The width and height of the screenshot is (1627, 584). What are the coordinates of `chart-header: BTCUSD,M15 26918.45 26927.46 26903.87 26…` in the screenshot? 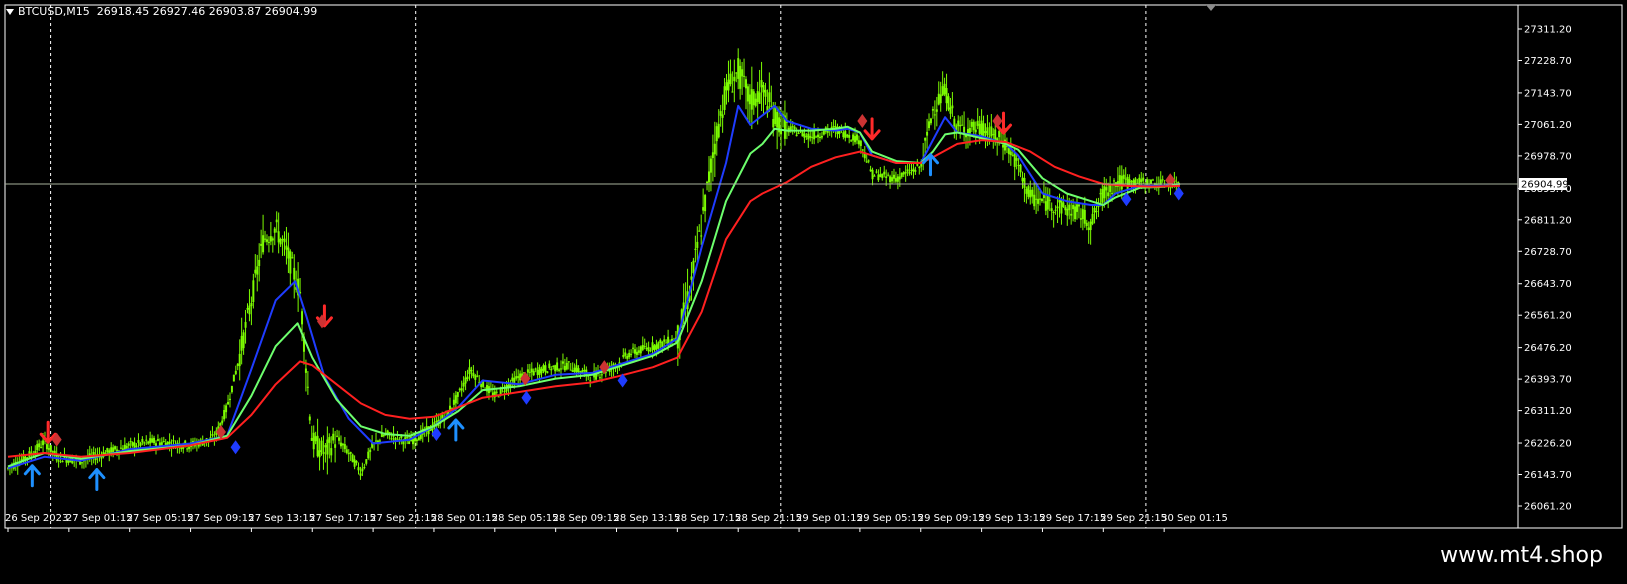 It's located at (161, 11).